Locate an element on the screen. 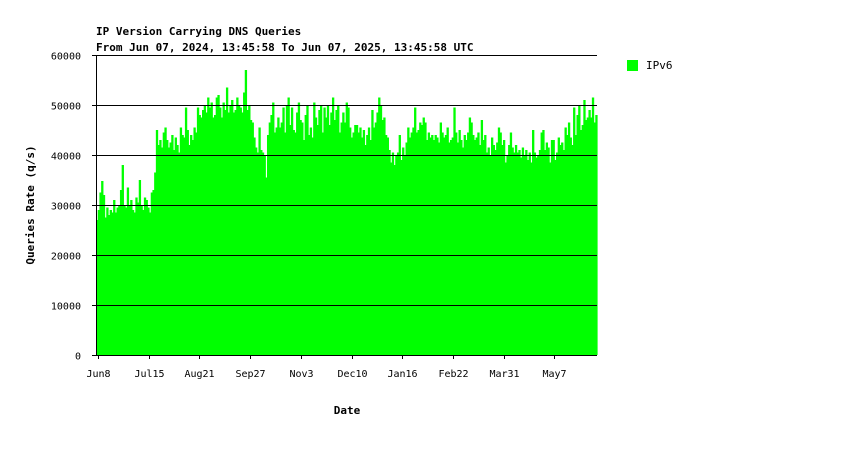 The height and width of the screenshot is (450, 850). x-tick-label: Jan16 is located at coordinates (402, 374).